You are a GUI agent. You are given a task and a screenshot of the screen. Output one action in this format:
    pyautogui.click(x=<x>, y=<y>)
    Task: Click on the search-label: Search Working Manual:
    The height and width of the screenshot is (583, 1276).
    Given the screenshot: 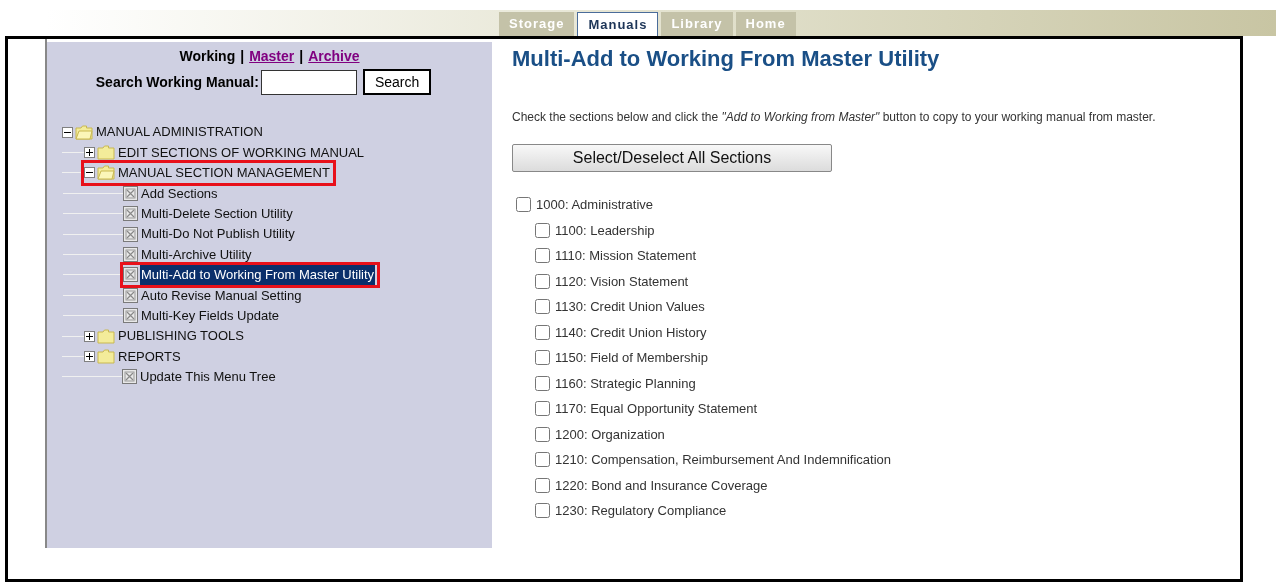 What is the action you would take?
    pyautogui.click(x=177, y=82)
    